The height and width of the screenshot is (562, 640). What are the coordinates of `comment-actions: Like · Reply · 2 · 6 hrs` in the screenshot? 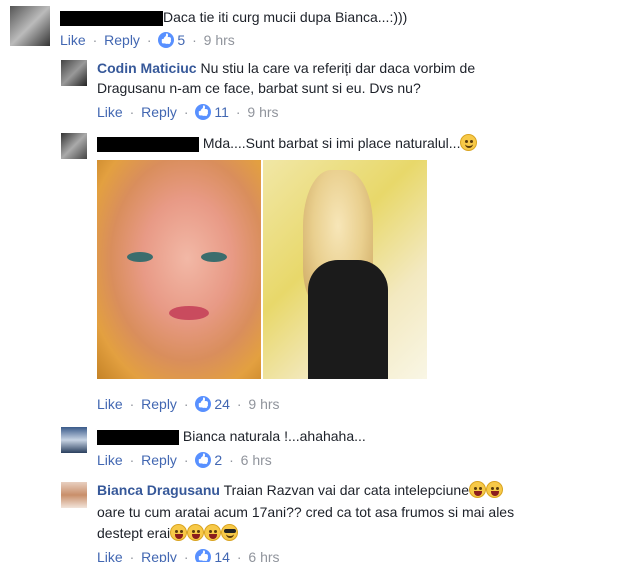 It's located at (184, 460).